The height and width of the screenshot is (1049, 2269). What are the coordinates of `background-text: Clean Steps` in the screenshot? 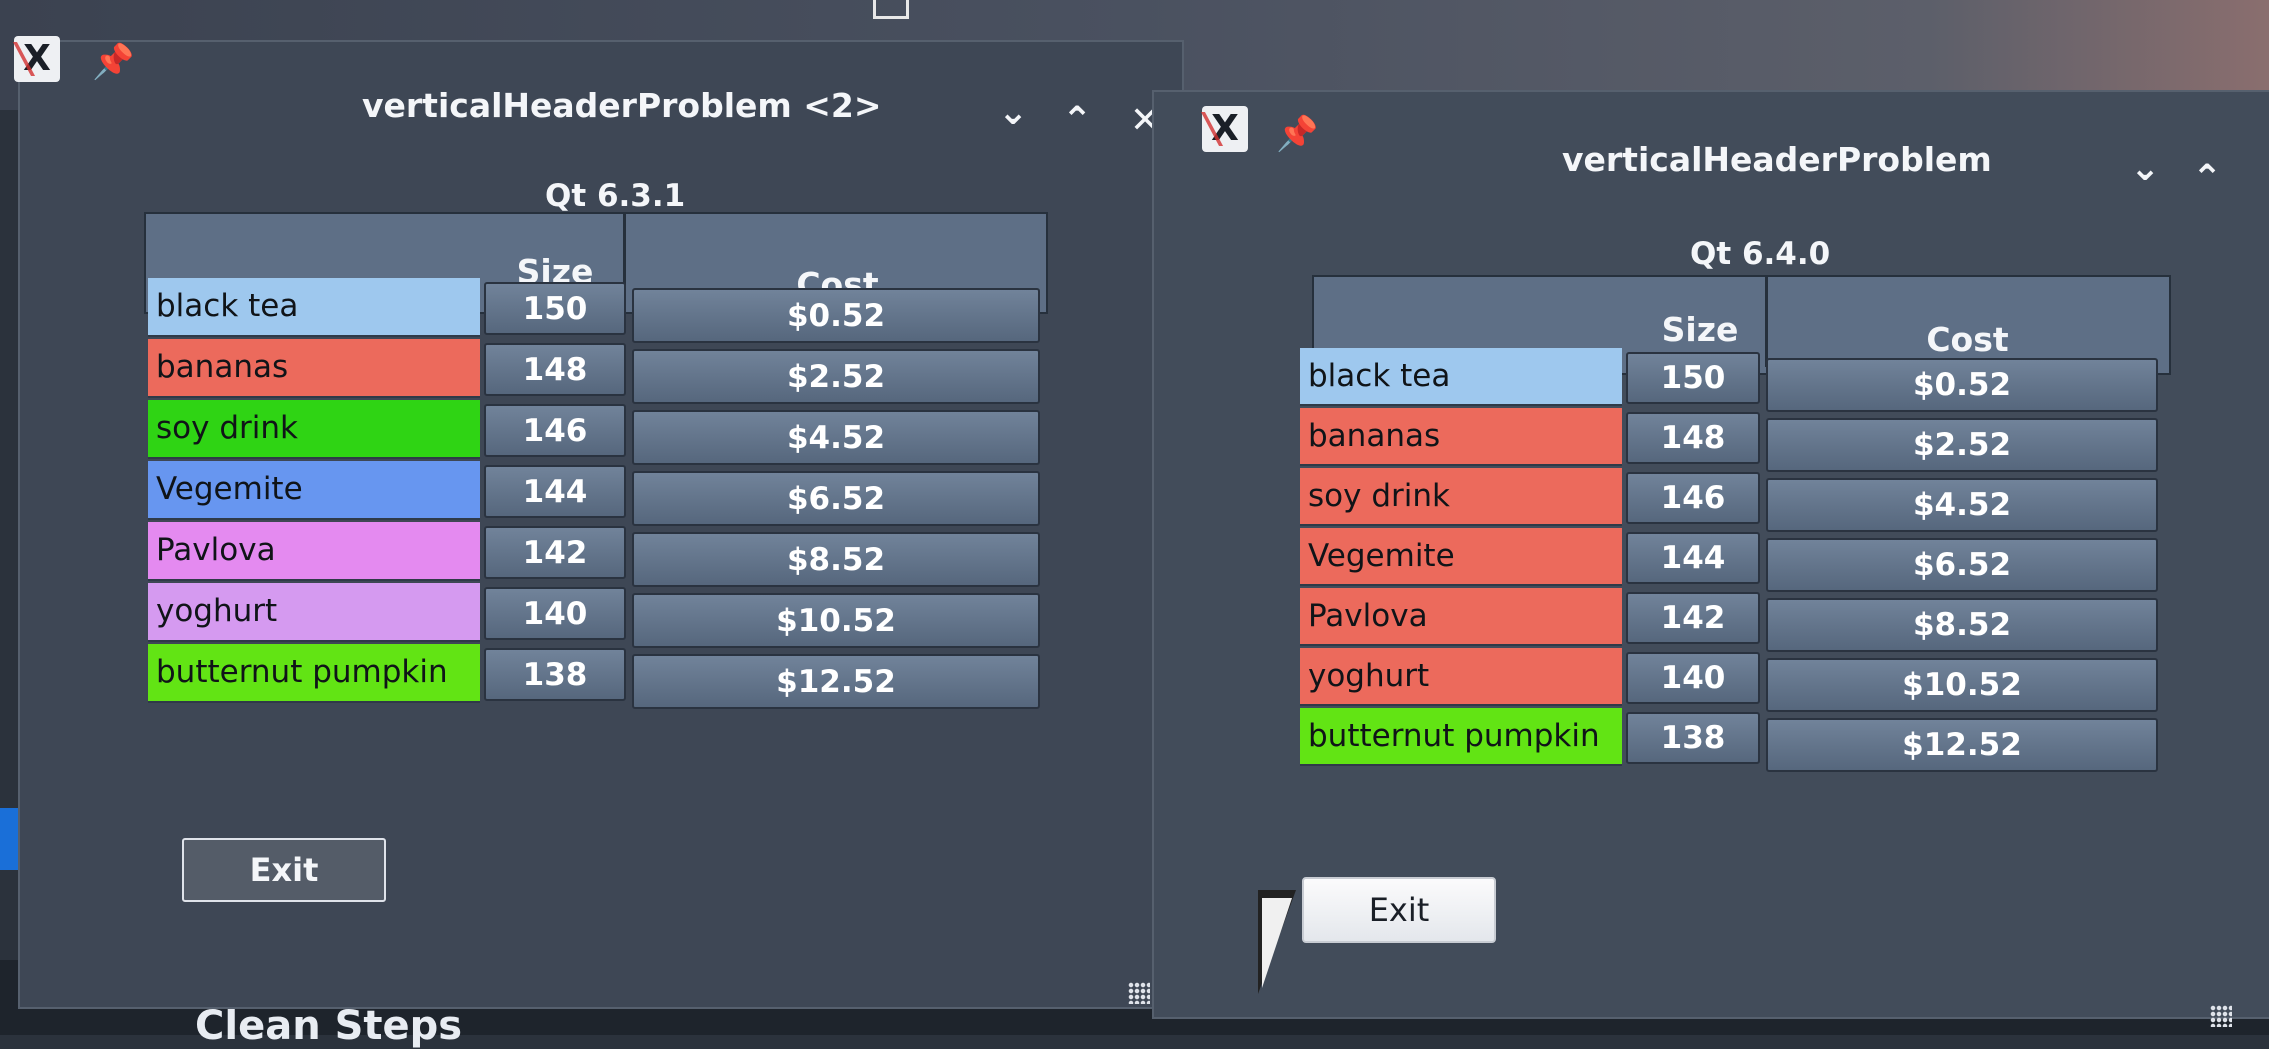 It's located at (329, 1026).